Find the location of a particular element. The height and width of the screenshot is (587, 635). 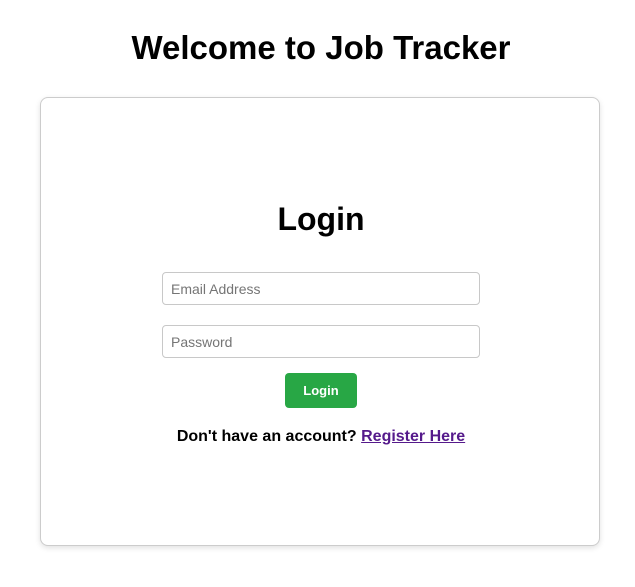

register-prompt-line: Don't have an account? Register Here is located at coordinates (321, 437).